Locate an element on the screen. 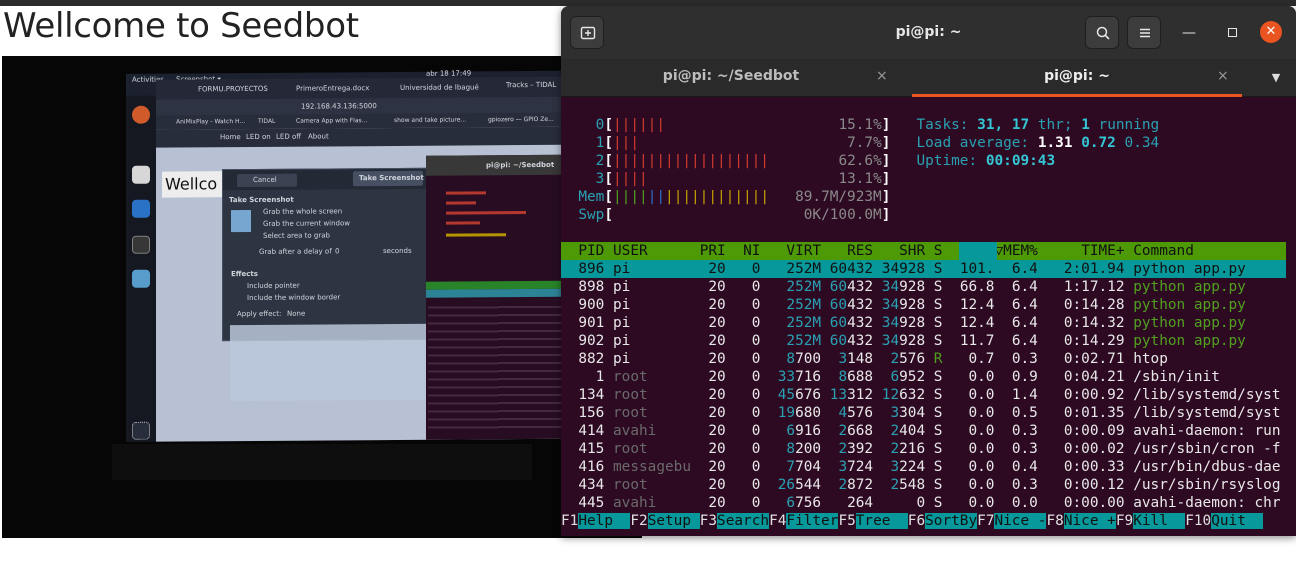 Image resolution: width=1296 pixels, height=565 pixels. maximize-button is located at coordinates (1233, 33).